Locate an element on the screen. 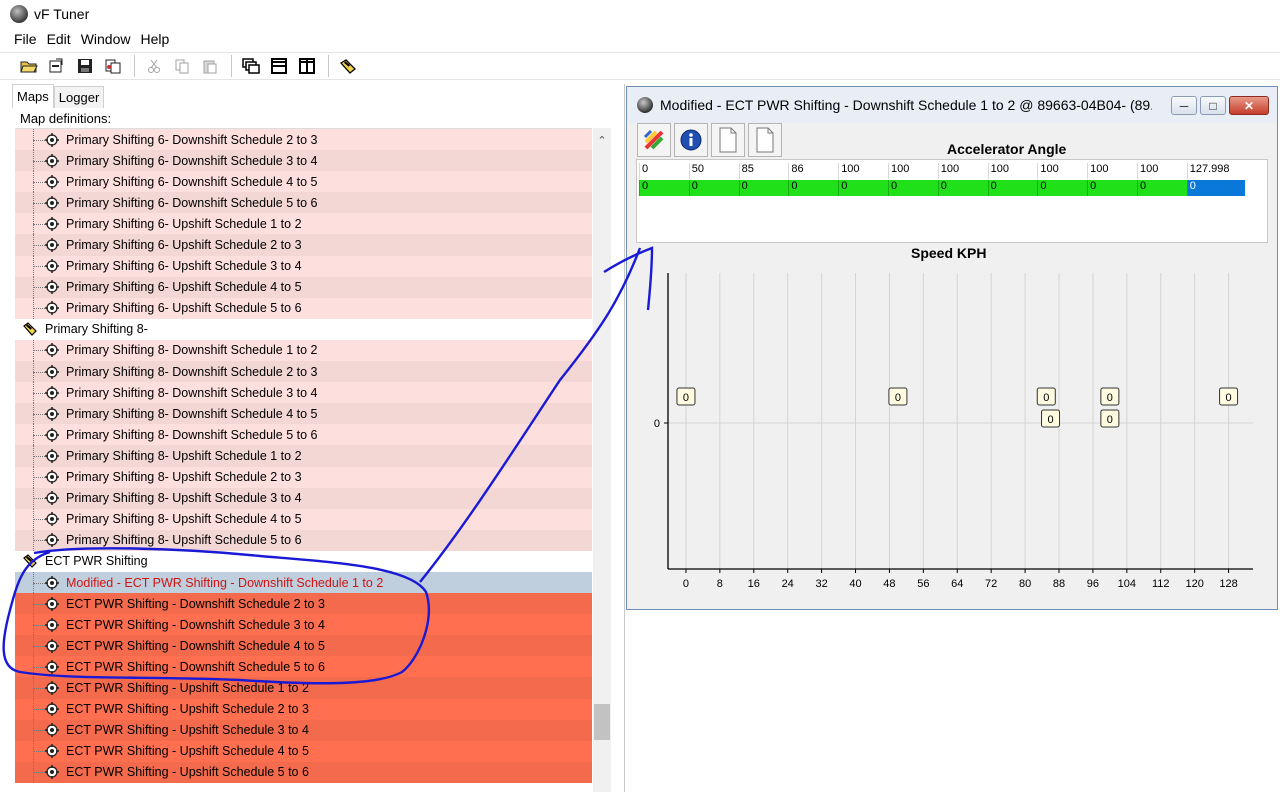  table-value-row: 000000000000 is located at coordinates (942, 188).